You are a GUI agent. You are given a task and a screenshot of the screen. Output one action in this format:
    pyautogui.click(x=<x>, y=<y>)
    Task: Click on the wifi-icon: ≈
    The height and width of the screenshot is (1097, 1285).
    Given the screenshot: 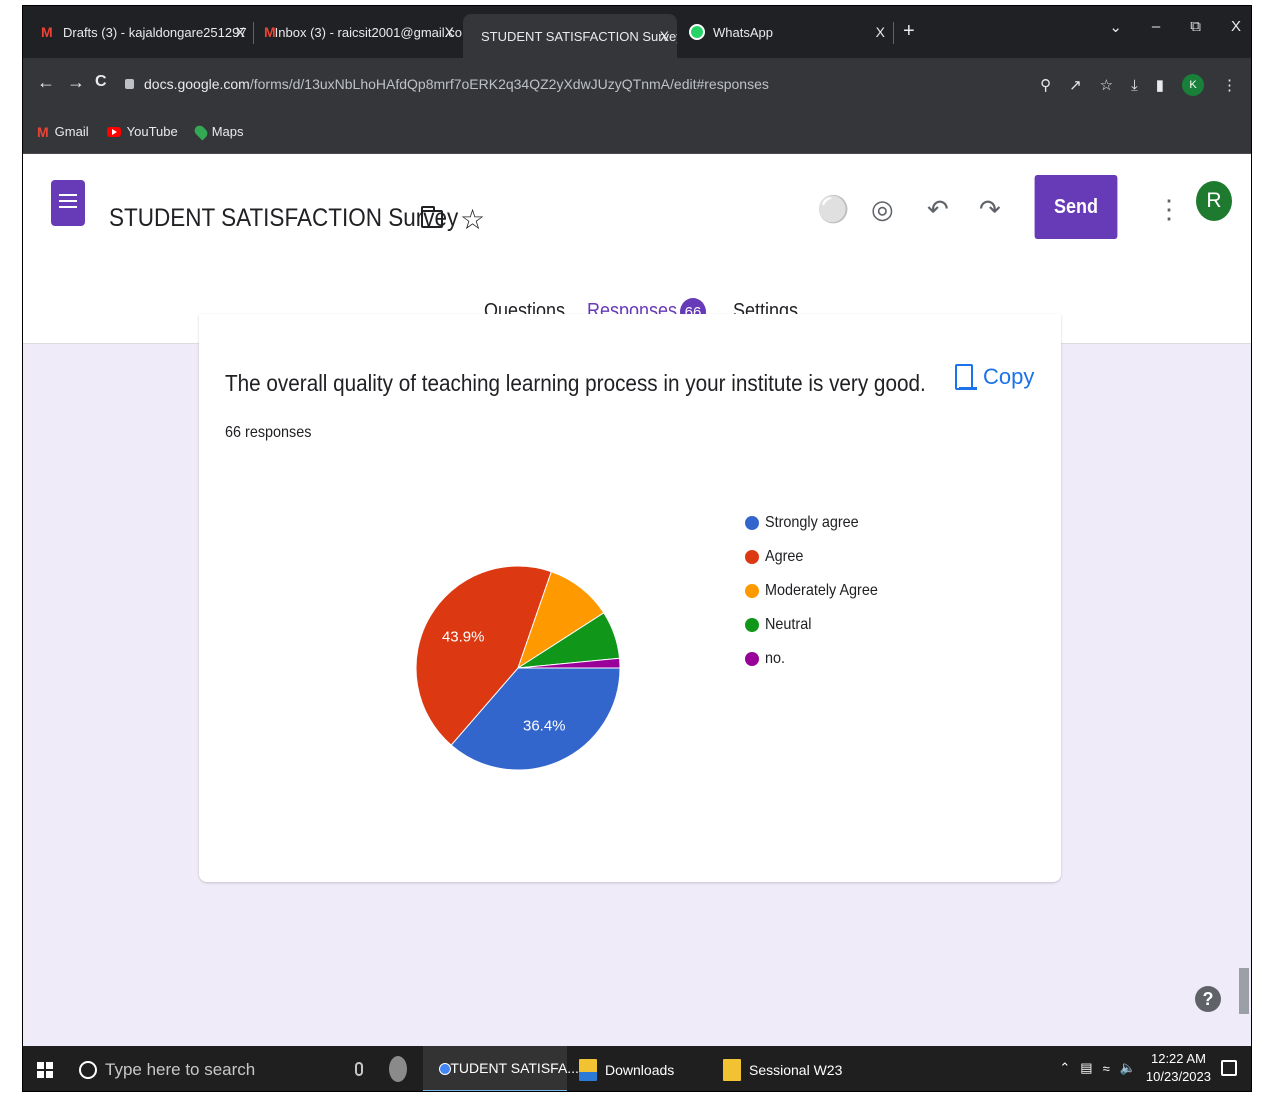 What is the action you would take?
    pyautogui.click(x=1106, y=1068)
    